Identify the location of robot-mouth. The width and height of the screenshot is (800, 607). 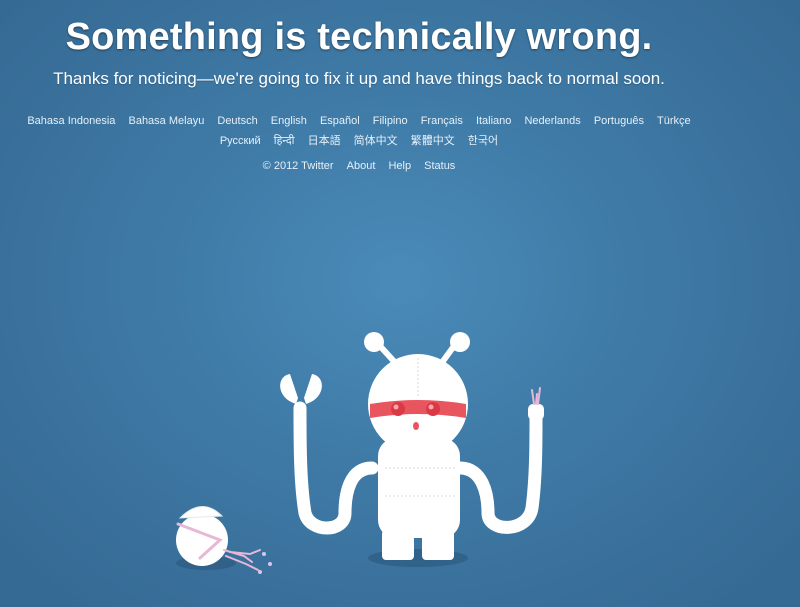
(416, 426).